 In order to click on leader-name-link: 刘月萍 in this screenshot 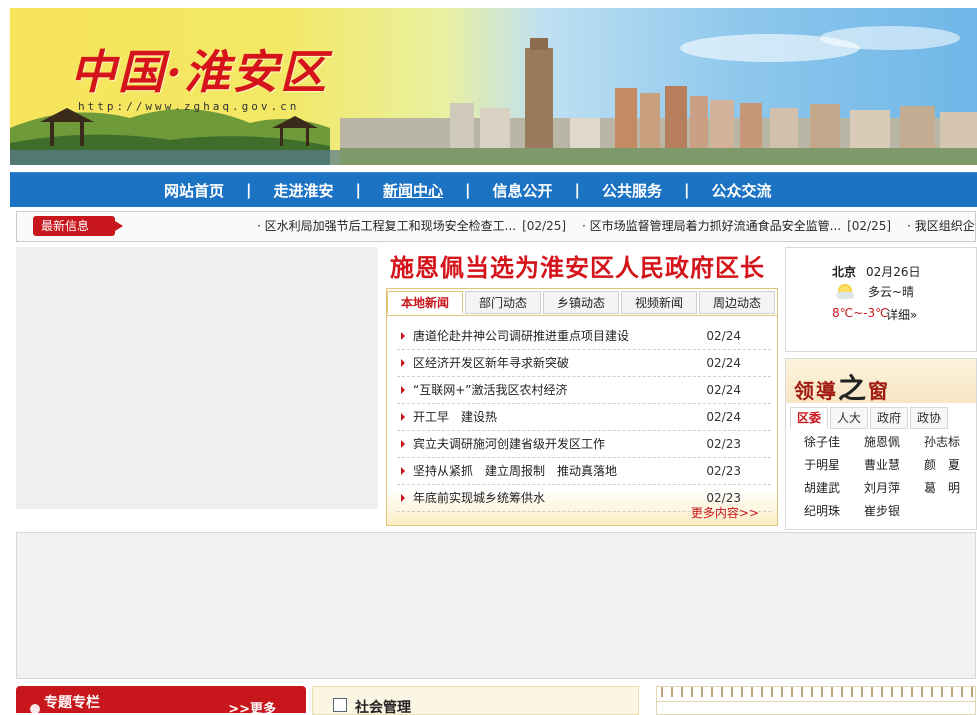, I will do `click(882, 488)`.